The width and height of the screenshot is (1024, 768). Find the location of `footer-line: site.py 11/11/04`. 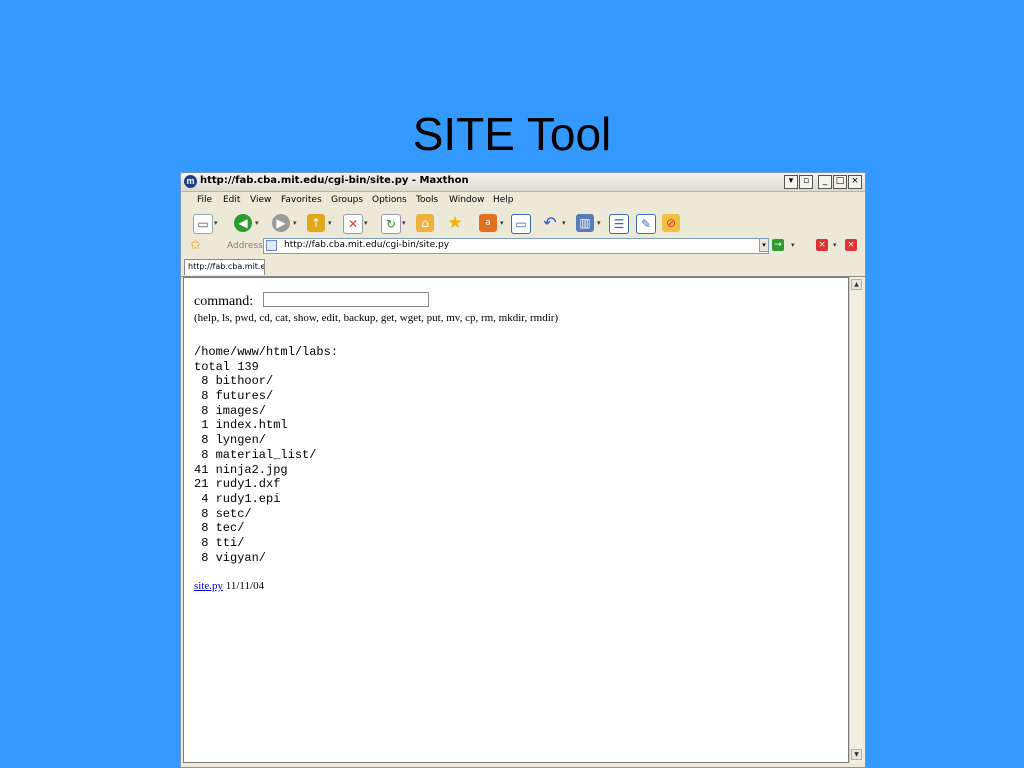

footer-line: site.py 11/11/04 is located at coordinates (229, 586).